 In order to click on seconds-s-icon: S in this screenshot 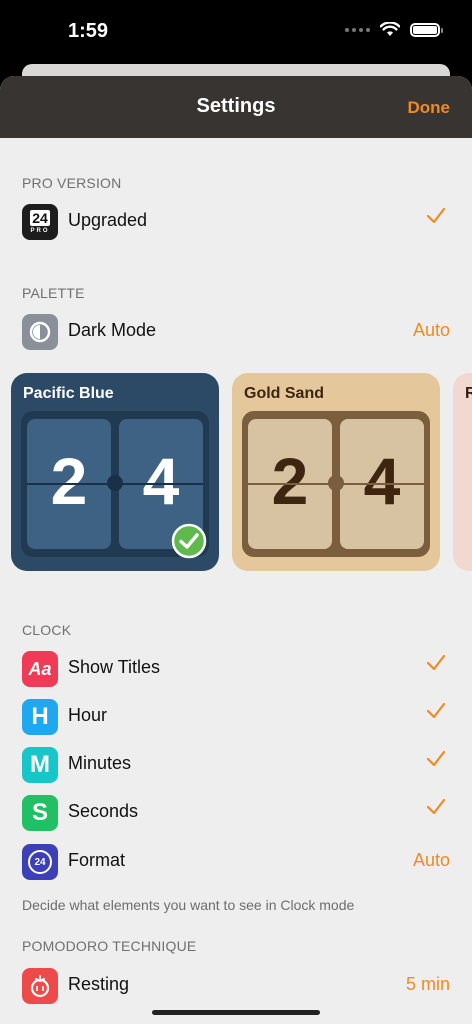, I will do `click(40, 813)`.